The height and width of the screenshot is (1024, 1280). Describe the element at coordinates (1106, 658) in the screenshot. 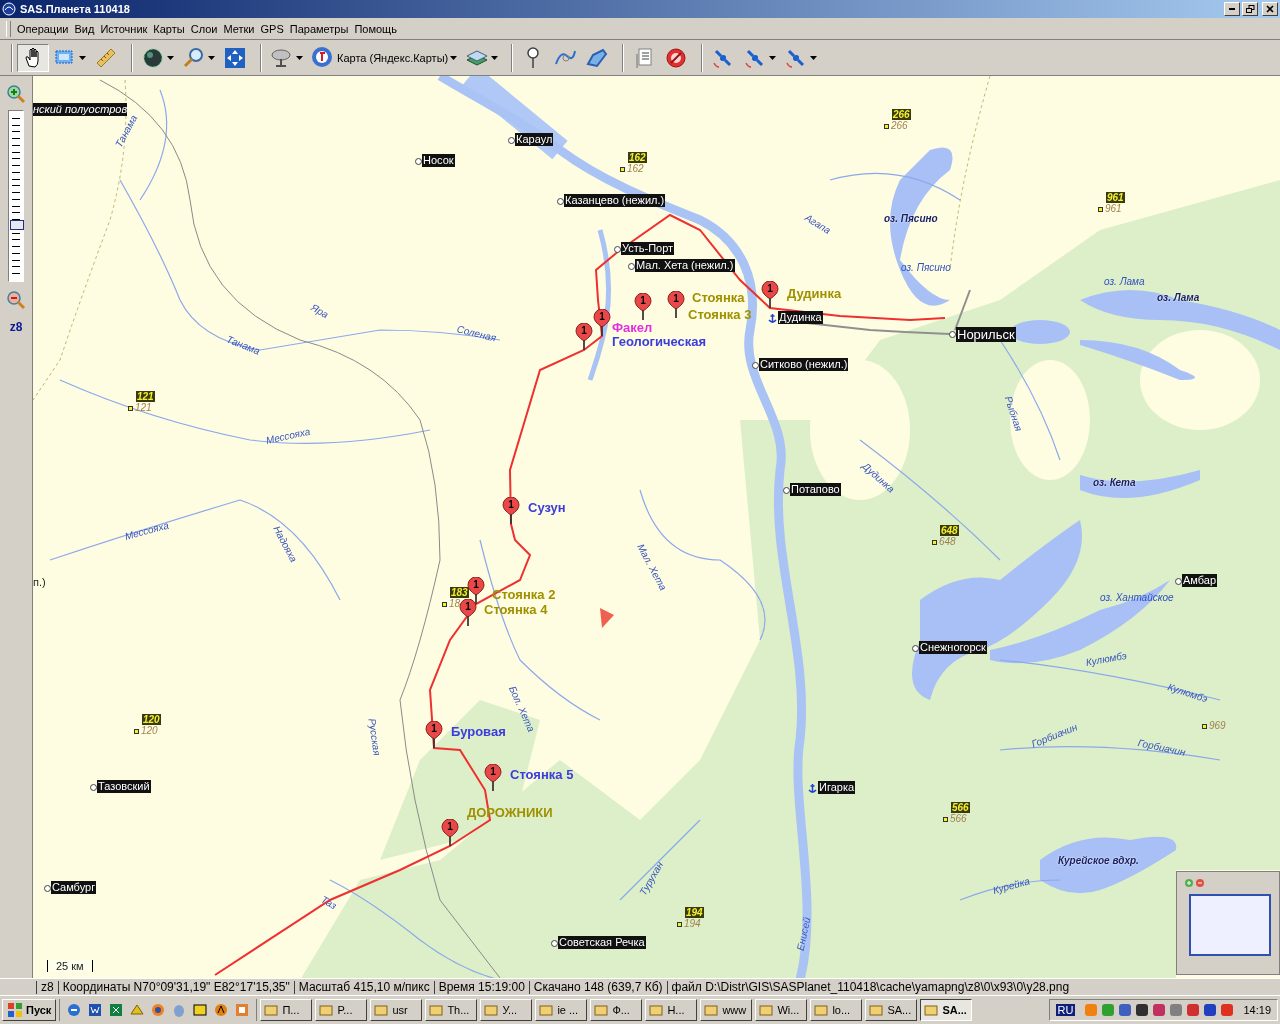

I see `river-label: Кулюмбэ` at that location.